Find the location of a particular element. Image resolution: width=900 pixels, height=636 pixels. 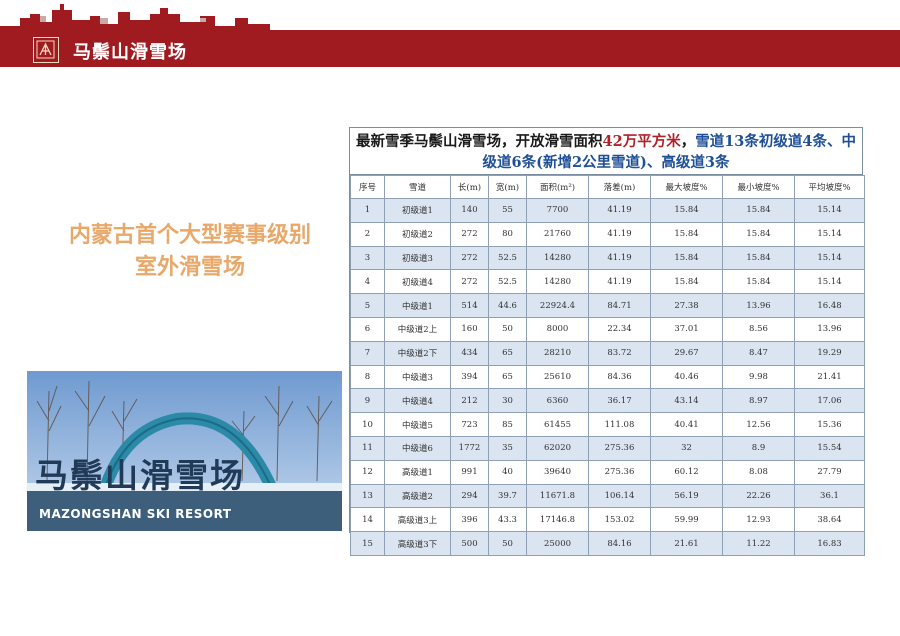

table-cell: 40.46 is located at coordinates (686, 377).